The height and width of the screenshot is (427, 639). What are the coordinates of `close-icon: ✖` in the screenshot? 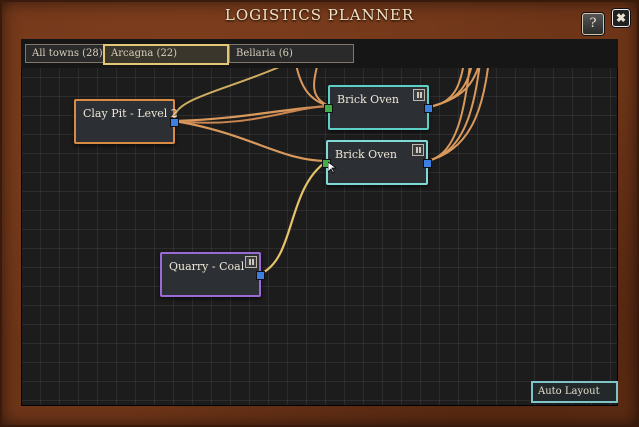 It's located at (621, 18).